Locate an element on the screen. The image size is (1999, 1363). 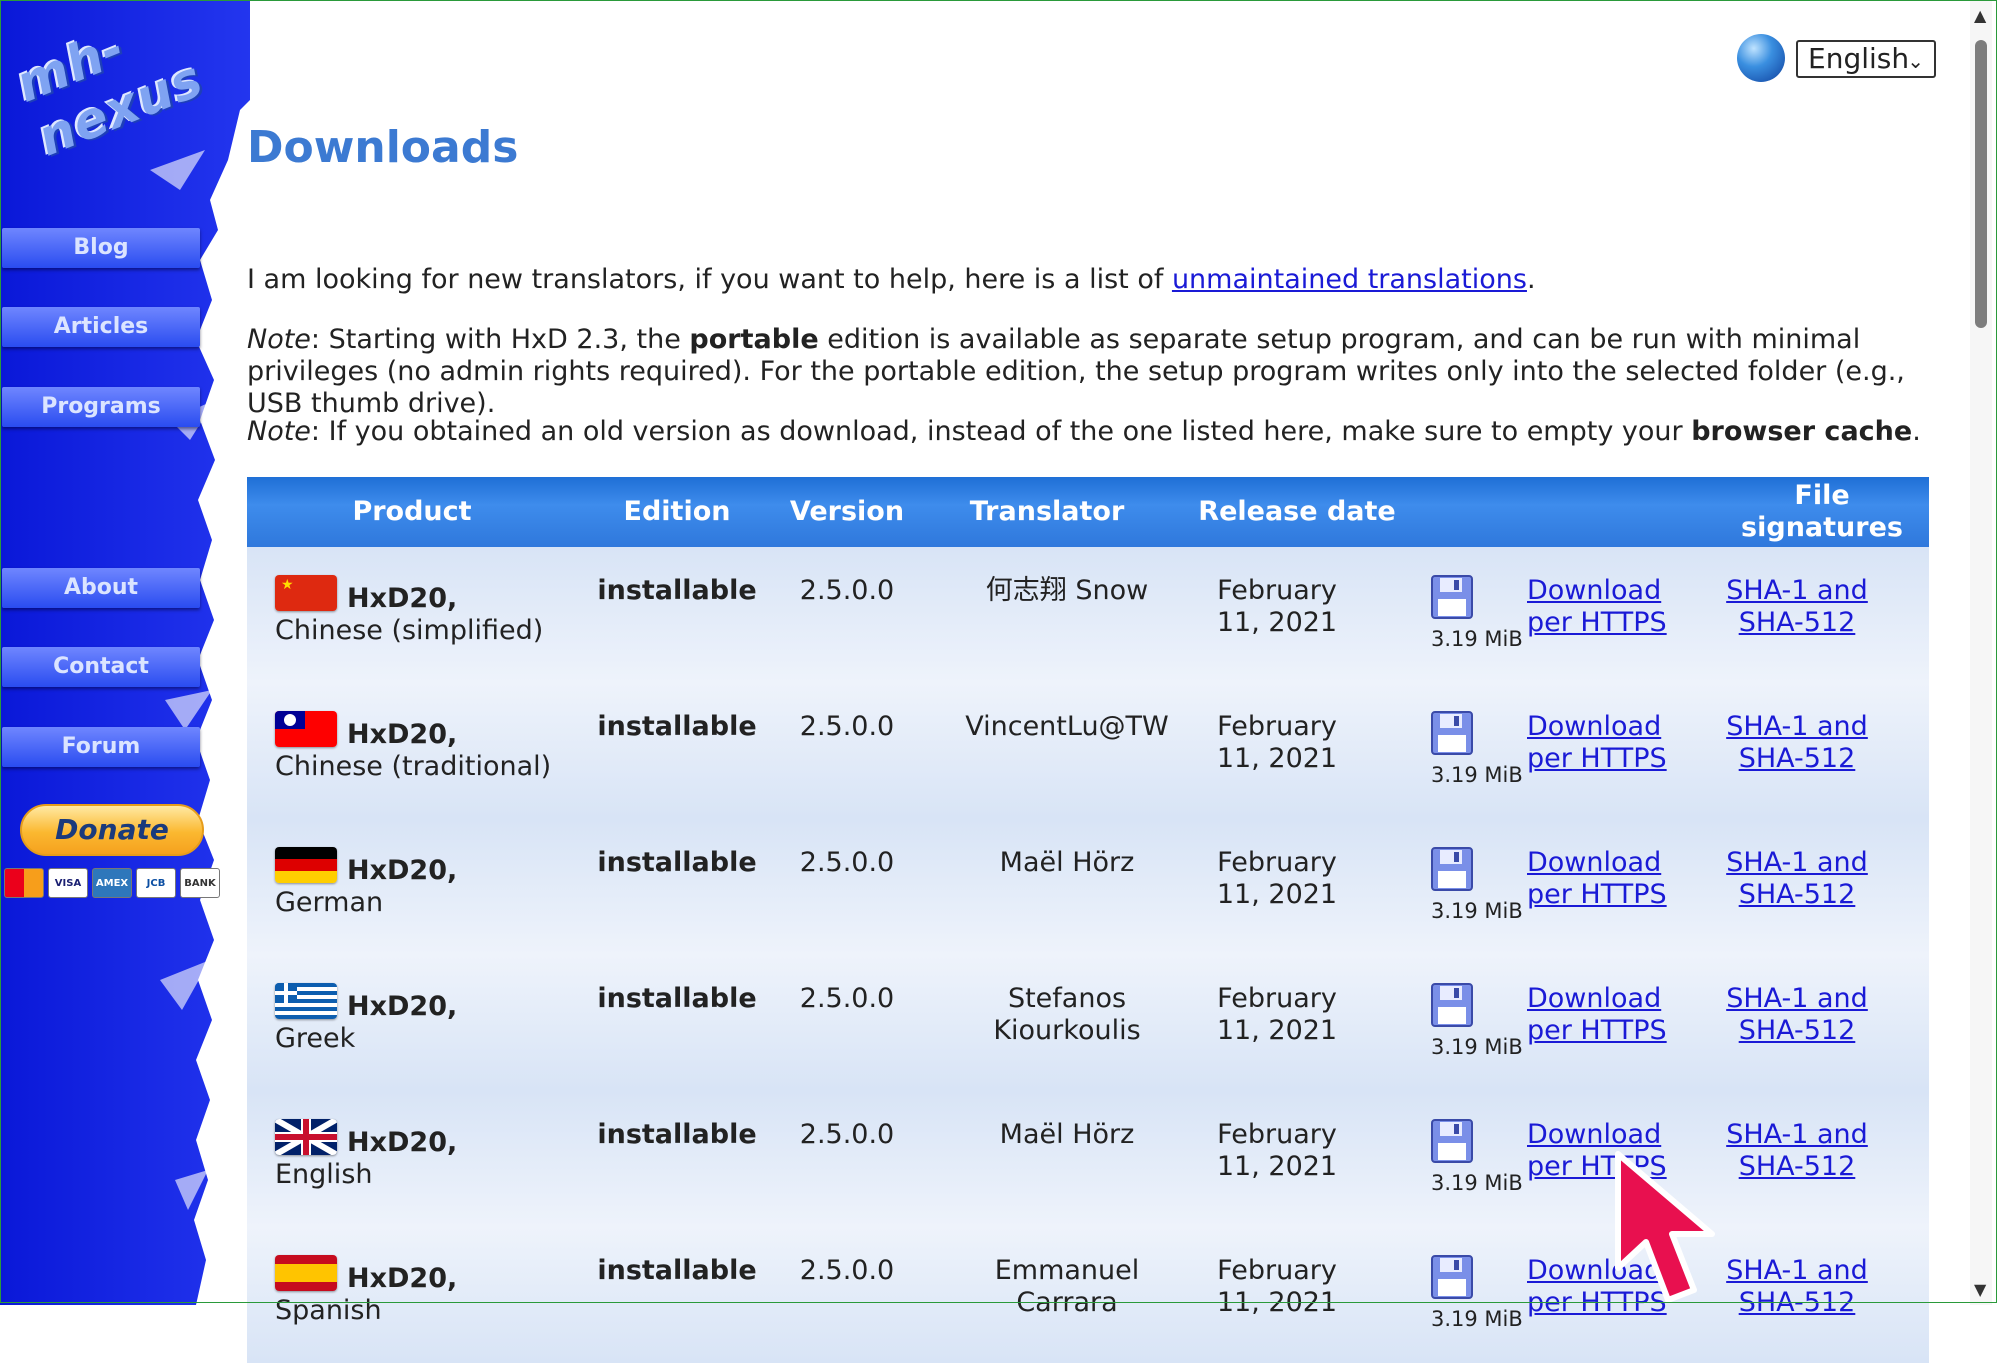
amex-icon: AMEX is located at coordinates (112, 883).